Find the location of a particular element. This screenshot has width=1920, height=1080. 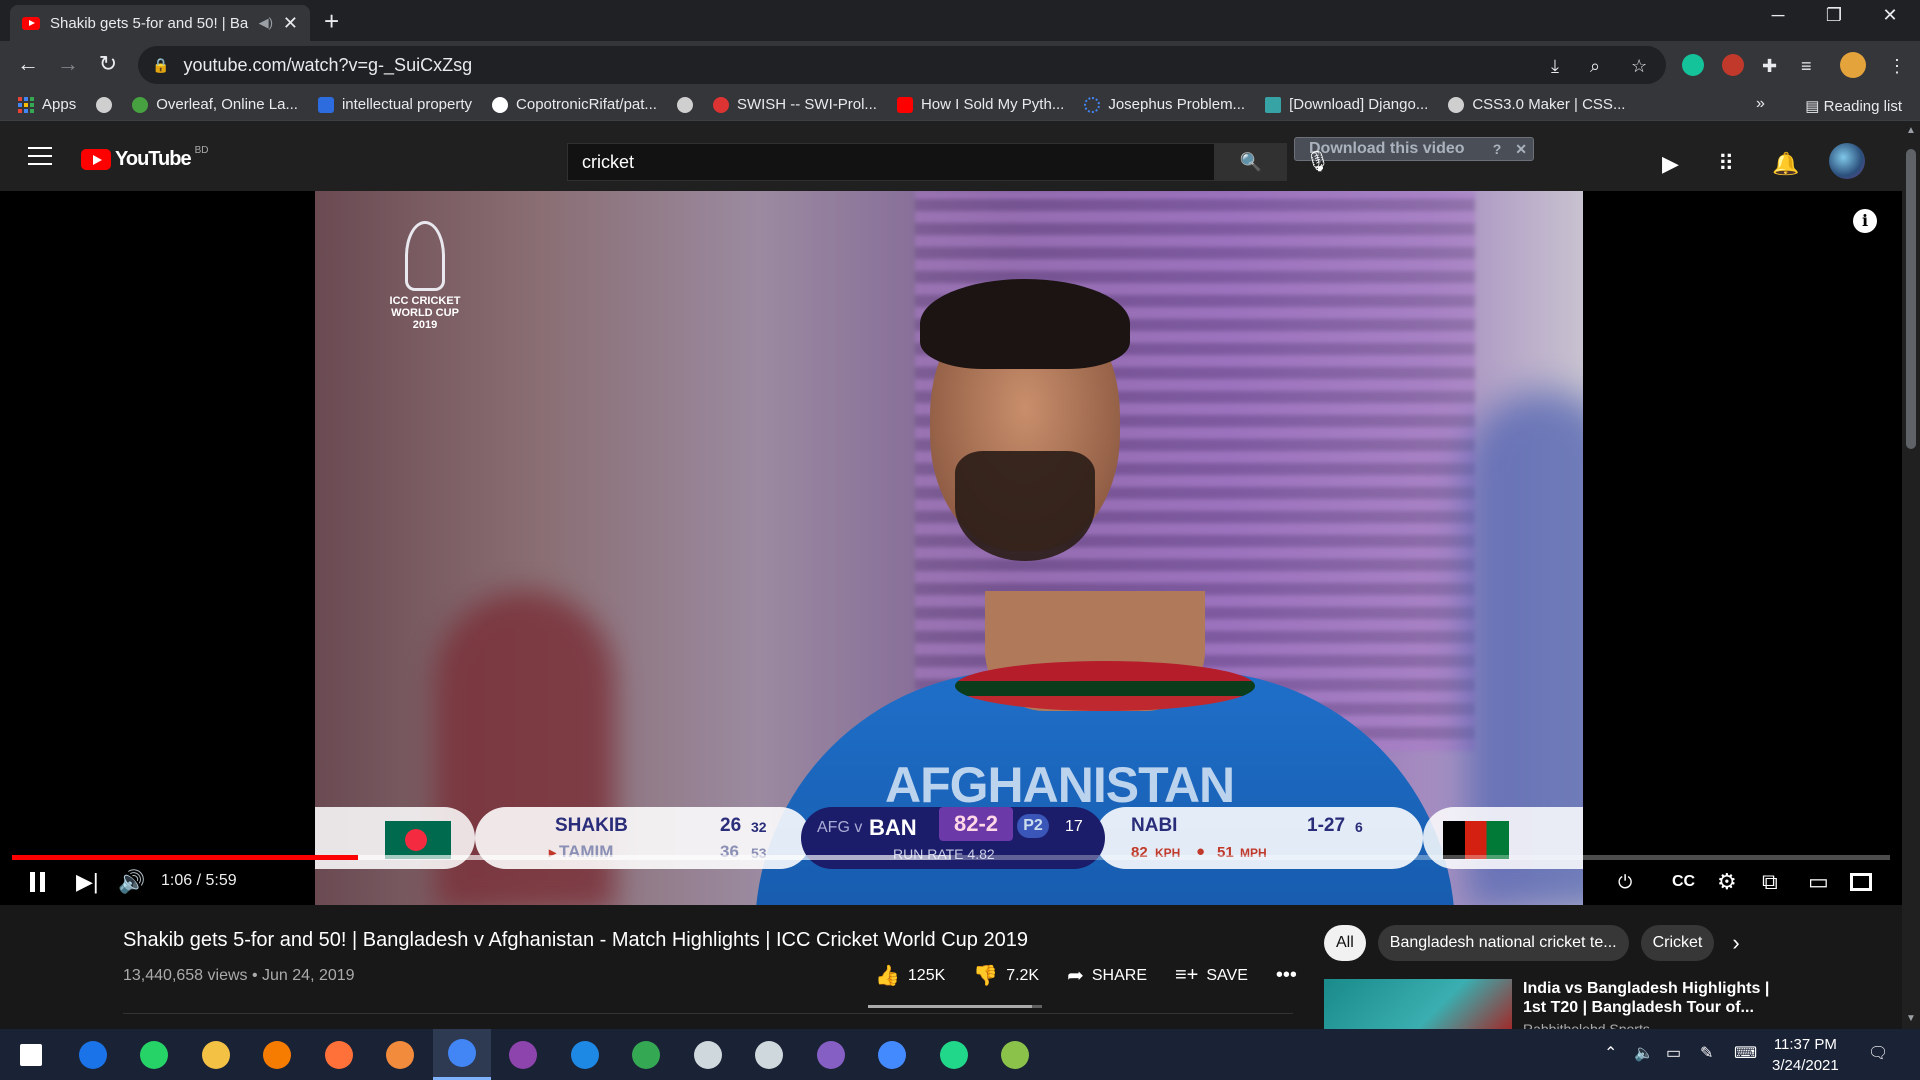

notifications-icon: 🗨 is located at coordinates (1878, 1053).